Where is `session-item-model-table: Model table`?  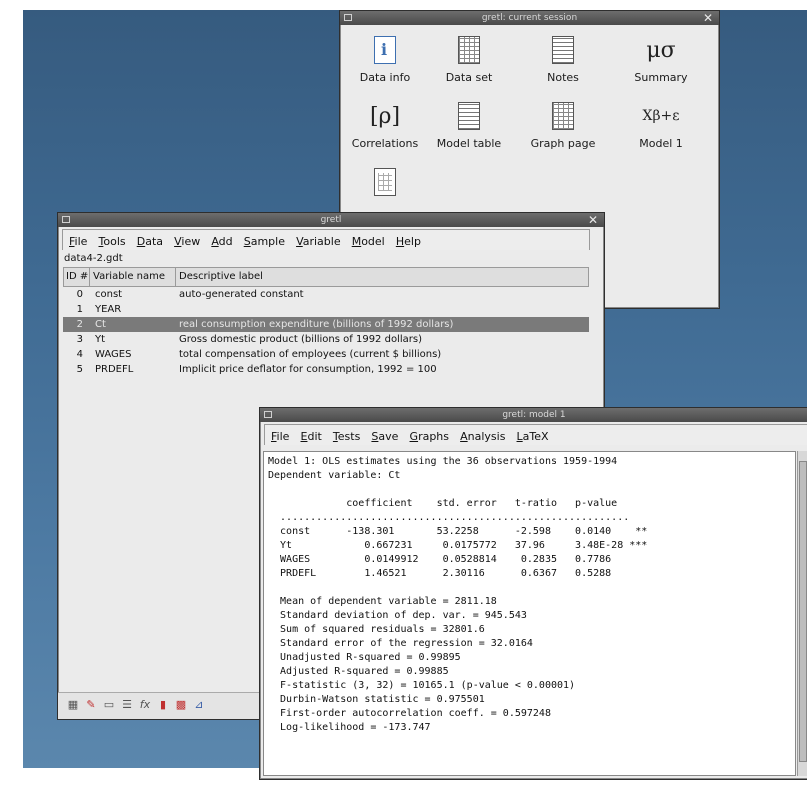
session-item-model-table: Model table is located at coordinates (469, 125).